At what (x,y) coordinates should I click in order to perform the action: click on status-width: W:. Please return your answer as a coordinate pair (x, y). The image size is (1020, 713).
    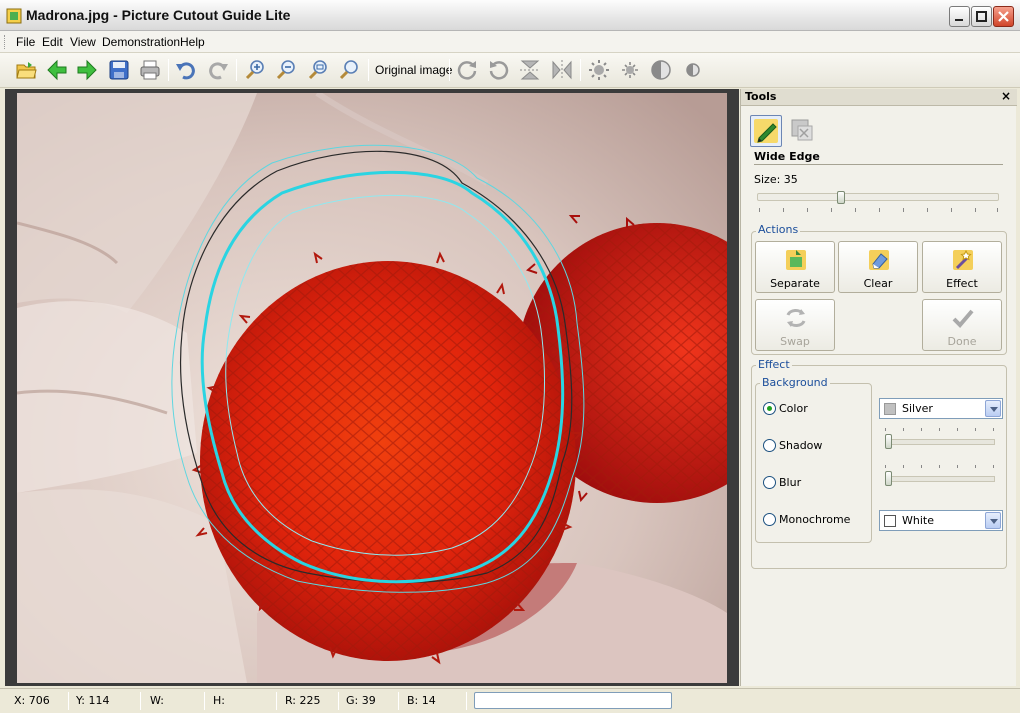
    Looking at the image, I should click on (157, 700).